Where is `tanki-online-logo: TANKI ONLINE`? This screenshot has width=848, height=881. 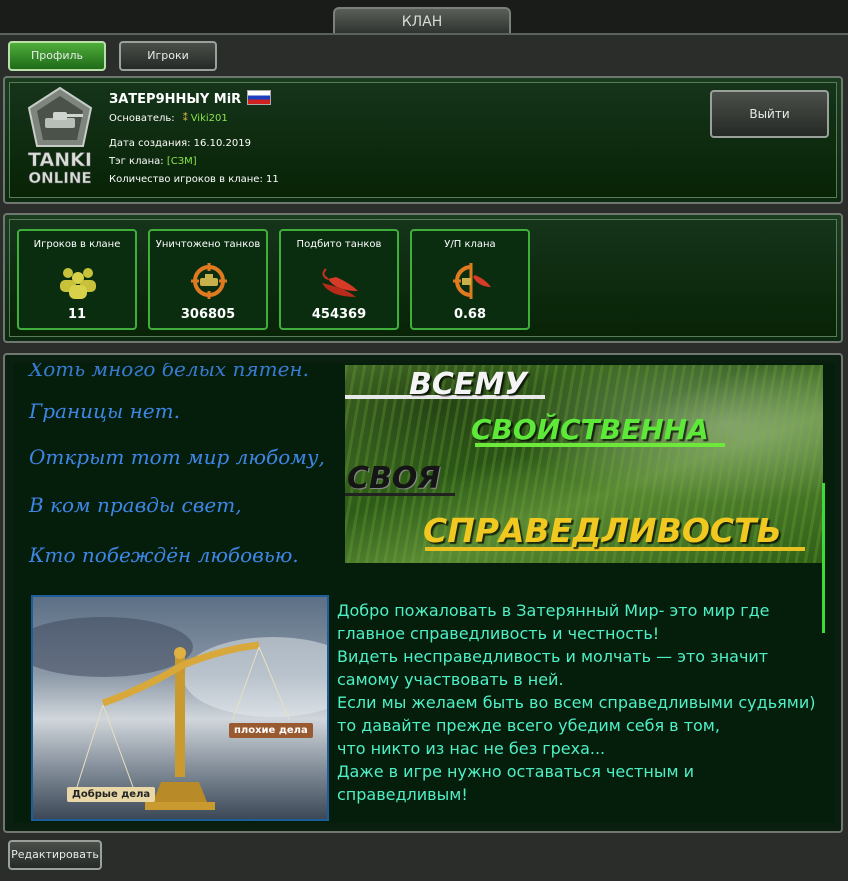 tanki-online-logo: TANKI ONLINE is located at coordinates (60, 136).